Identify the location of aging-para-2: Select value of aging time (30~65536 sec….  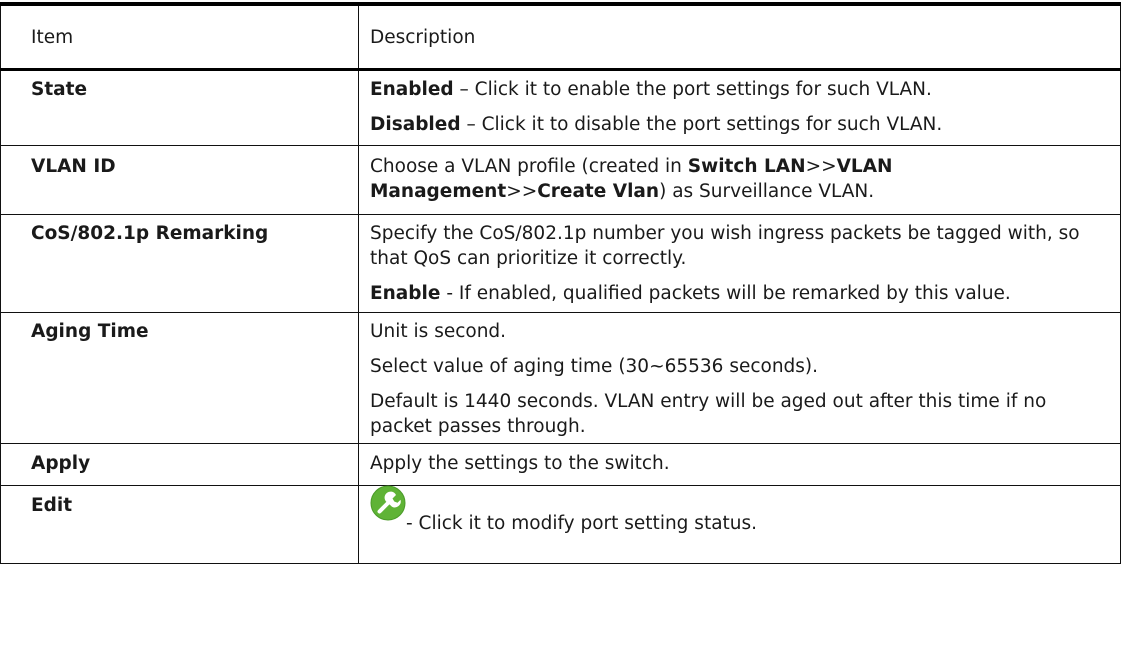
(594, 366).